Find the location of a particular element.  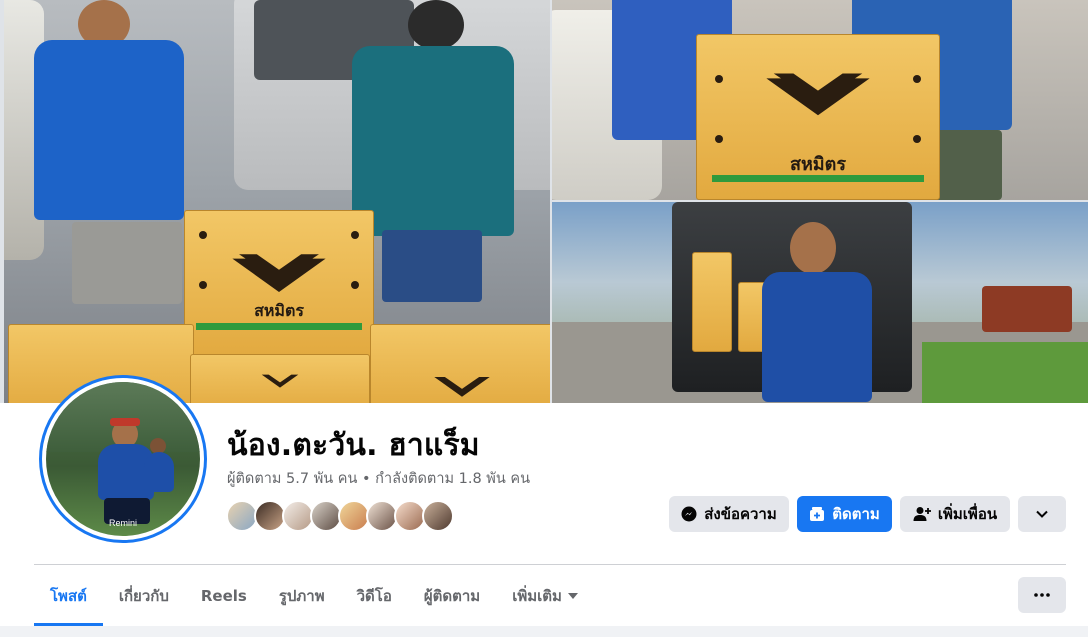

tab-label: เกี่ยวกับ is located at coordinates (143, 596).